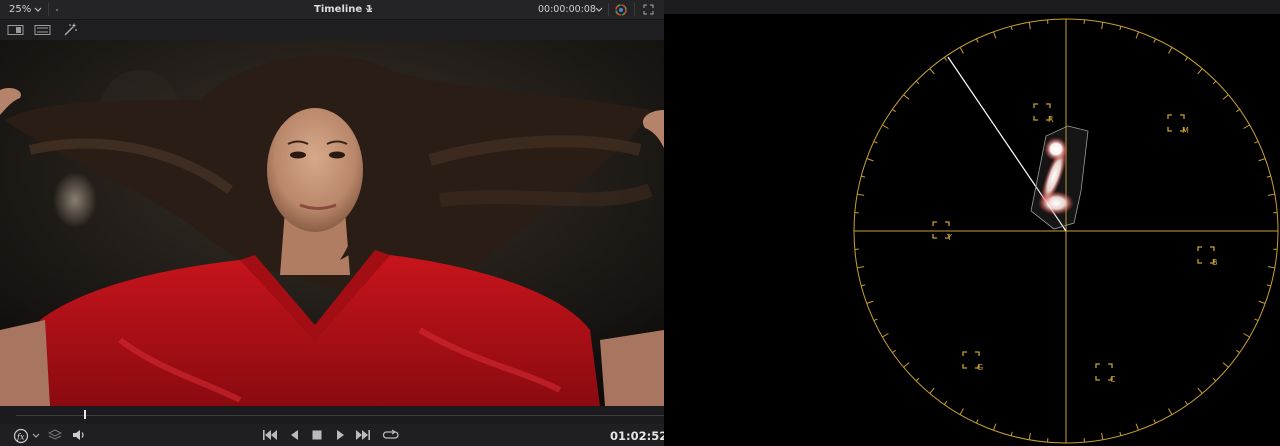 This screenshot has height=446, width=1280. What do you see at coordinates (317, 435) in the screenshot?
I see `stop-icon` at bounding box center [317, 435].